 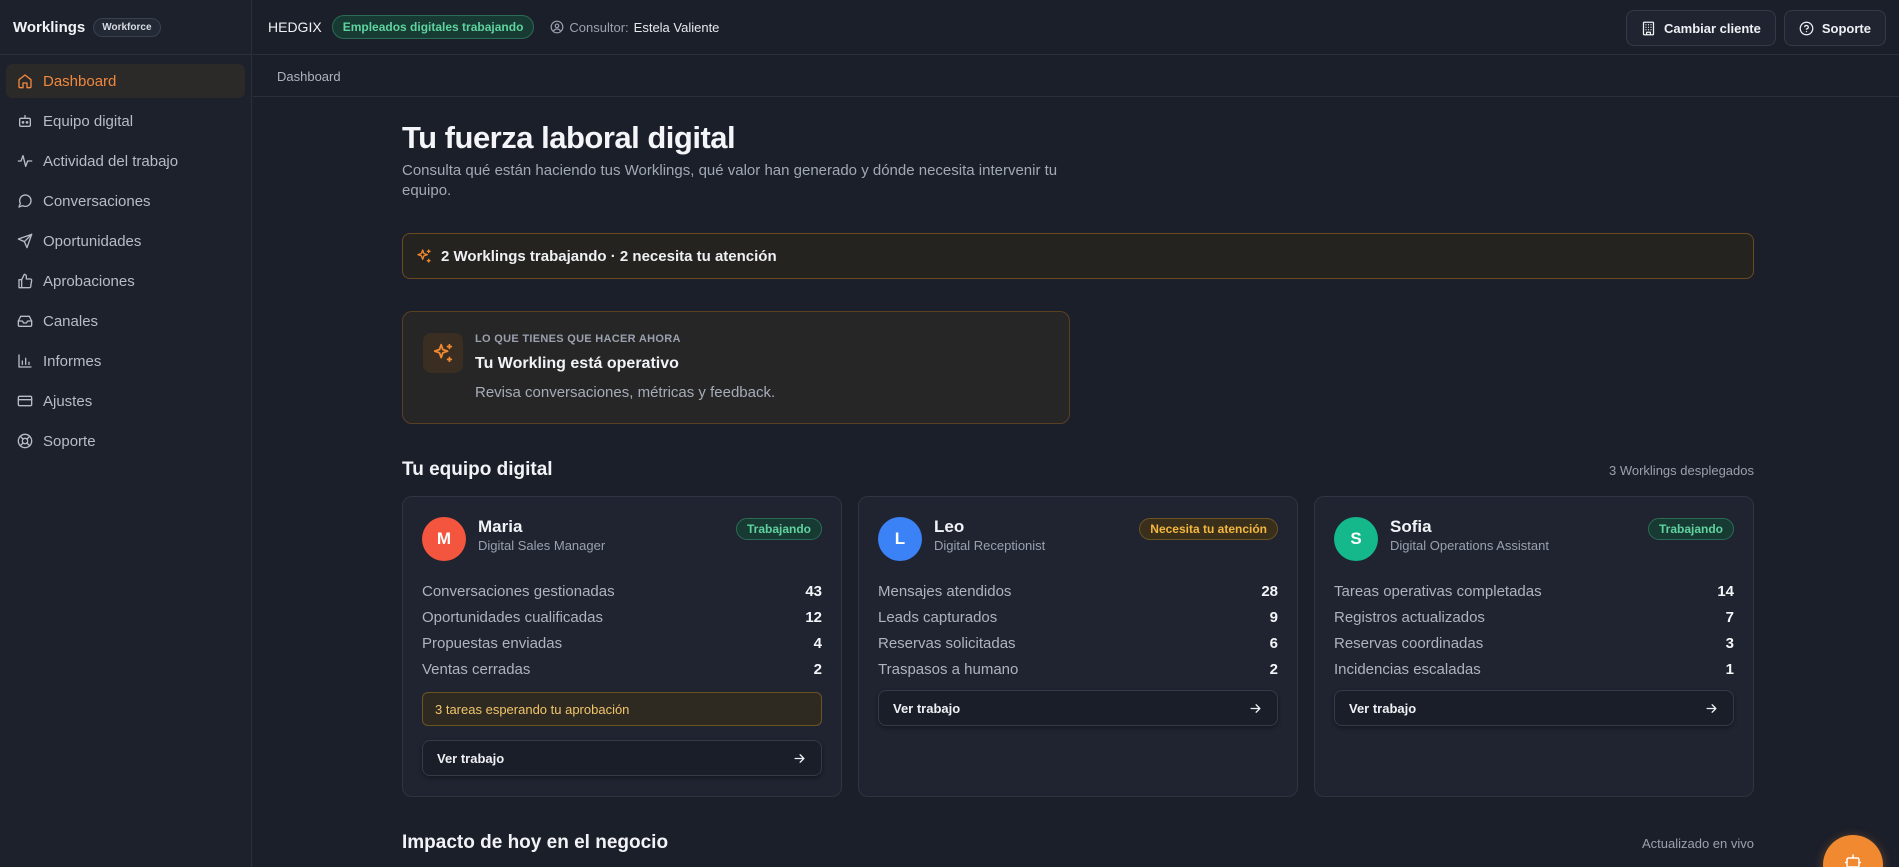 What do you see at coordinates (71, 321) in the screenshot?
I see `sidebar-item-label: Canales` at bounding box center [71, 321].